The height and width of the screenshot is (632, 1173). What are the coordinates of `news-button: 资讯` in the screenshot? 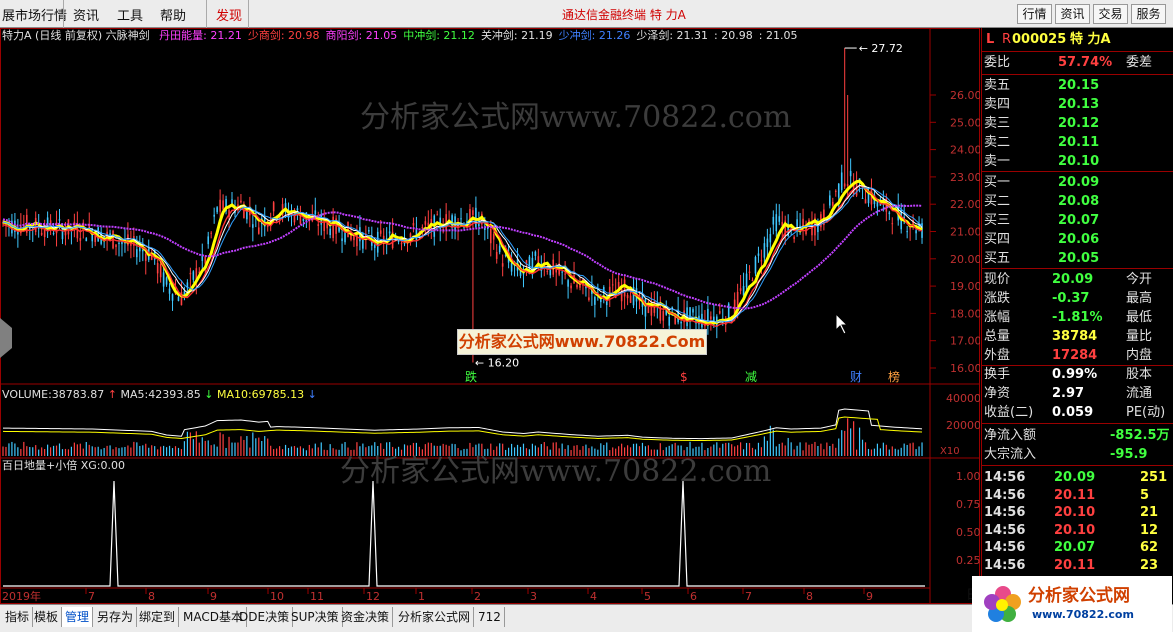 It's located at (1072, 14).